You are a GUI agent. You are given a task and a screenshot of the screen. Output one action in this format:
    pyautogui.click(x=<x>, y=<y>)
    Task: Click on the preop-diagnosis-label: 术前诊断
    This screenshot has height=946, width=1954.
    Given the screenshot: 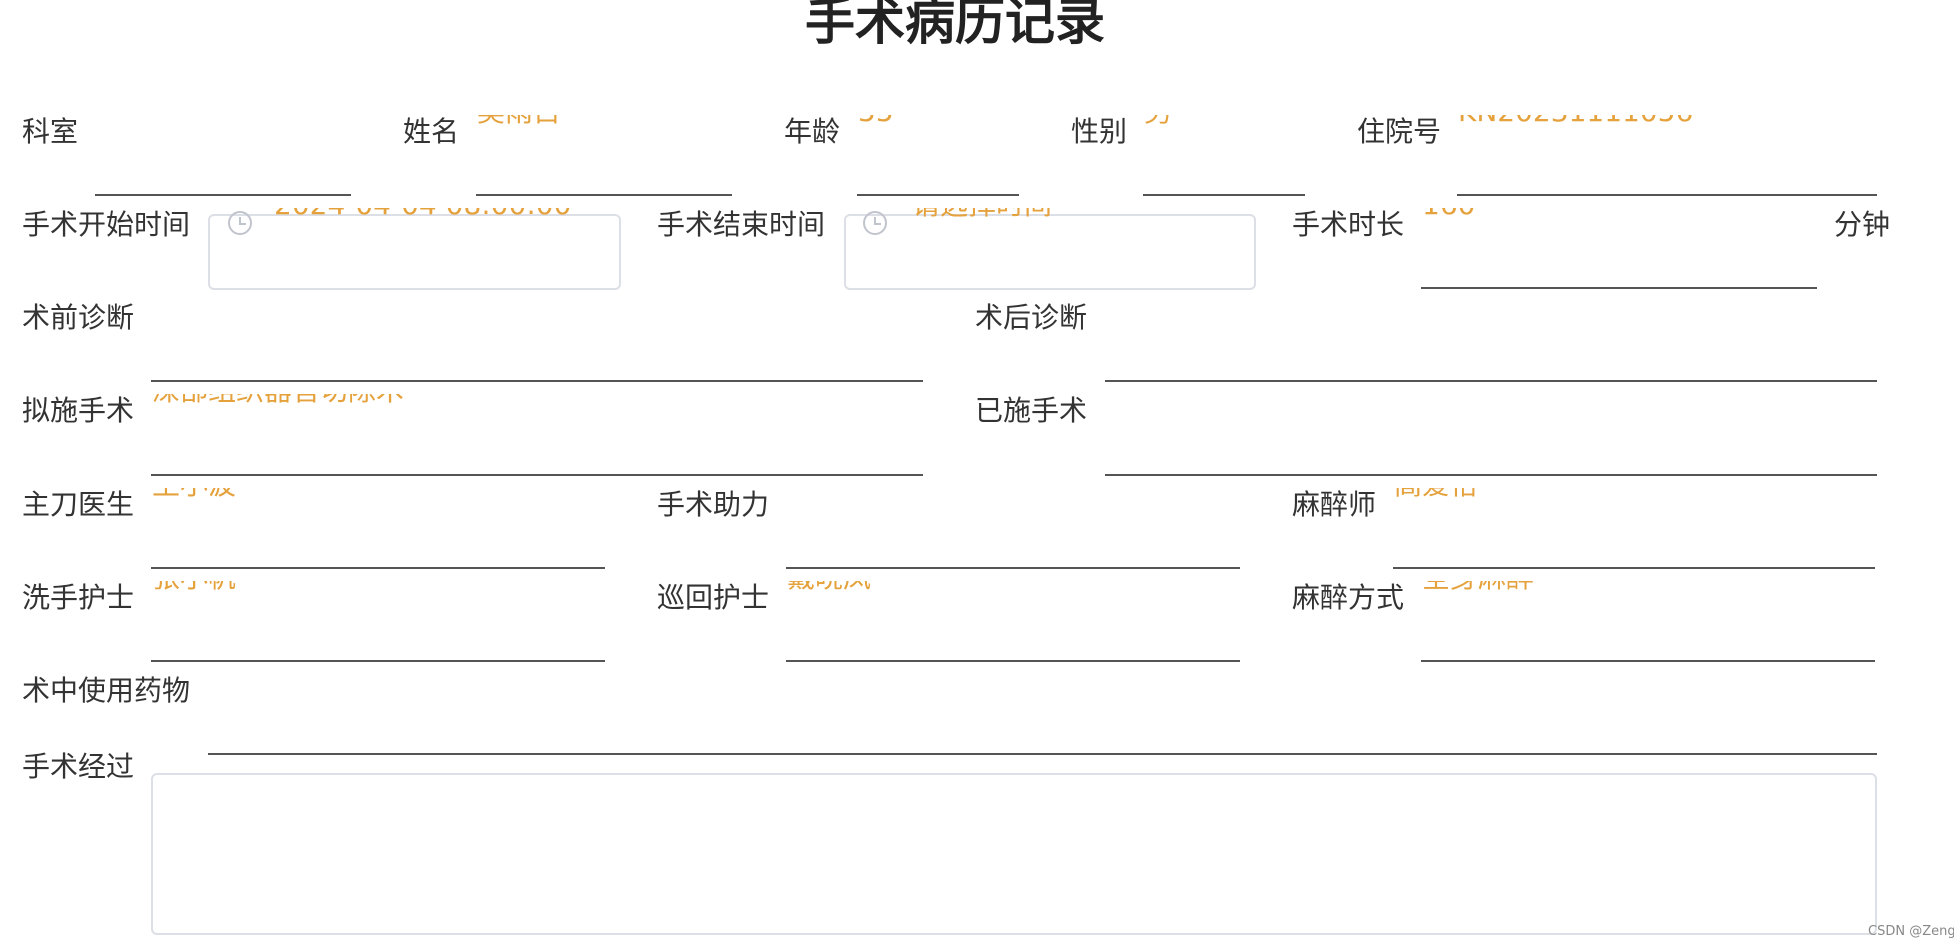 What is the action you would take?
    pyautogui.click(x=78, y=317)
    